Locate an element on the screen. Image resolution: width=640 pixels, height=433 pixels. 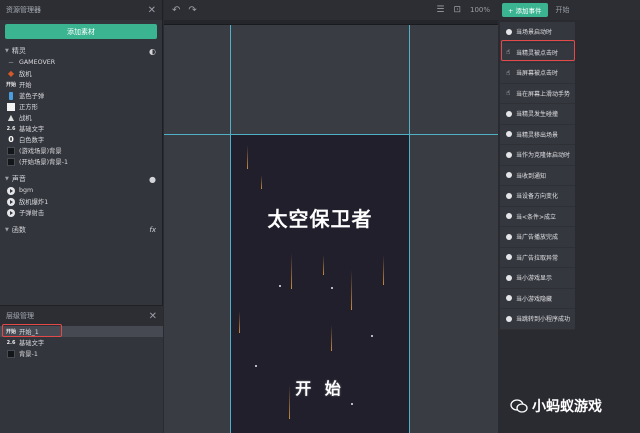
text-icon: 2.6 is located at coordinates (11, 129).